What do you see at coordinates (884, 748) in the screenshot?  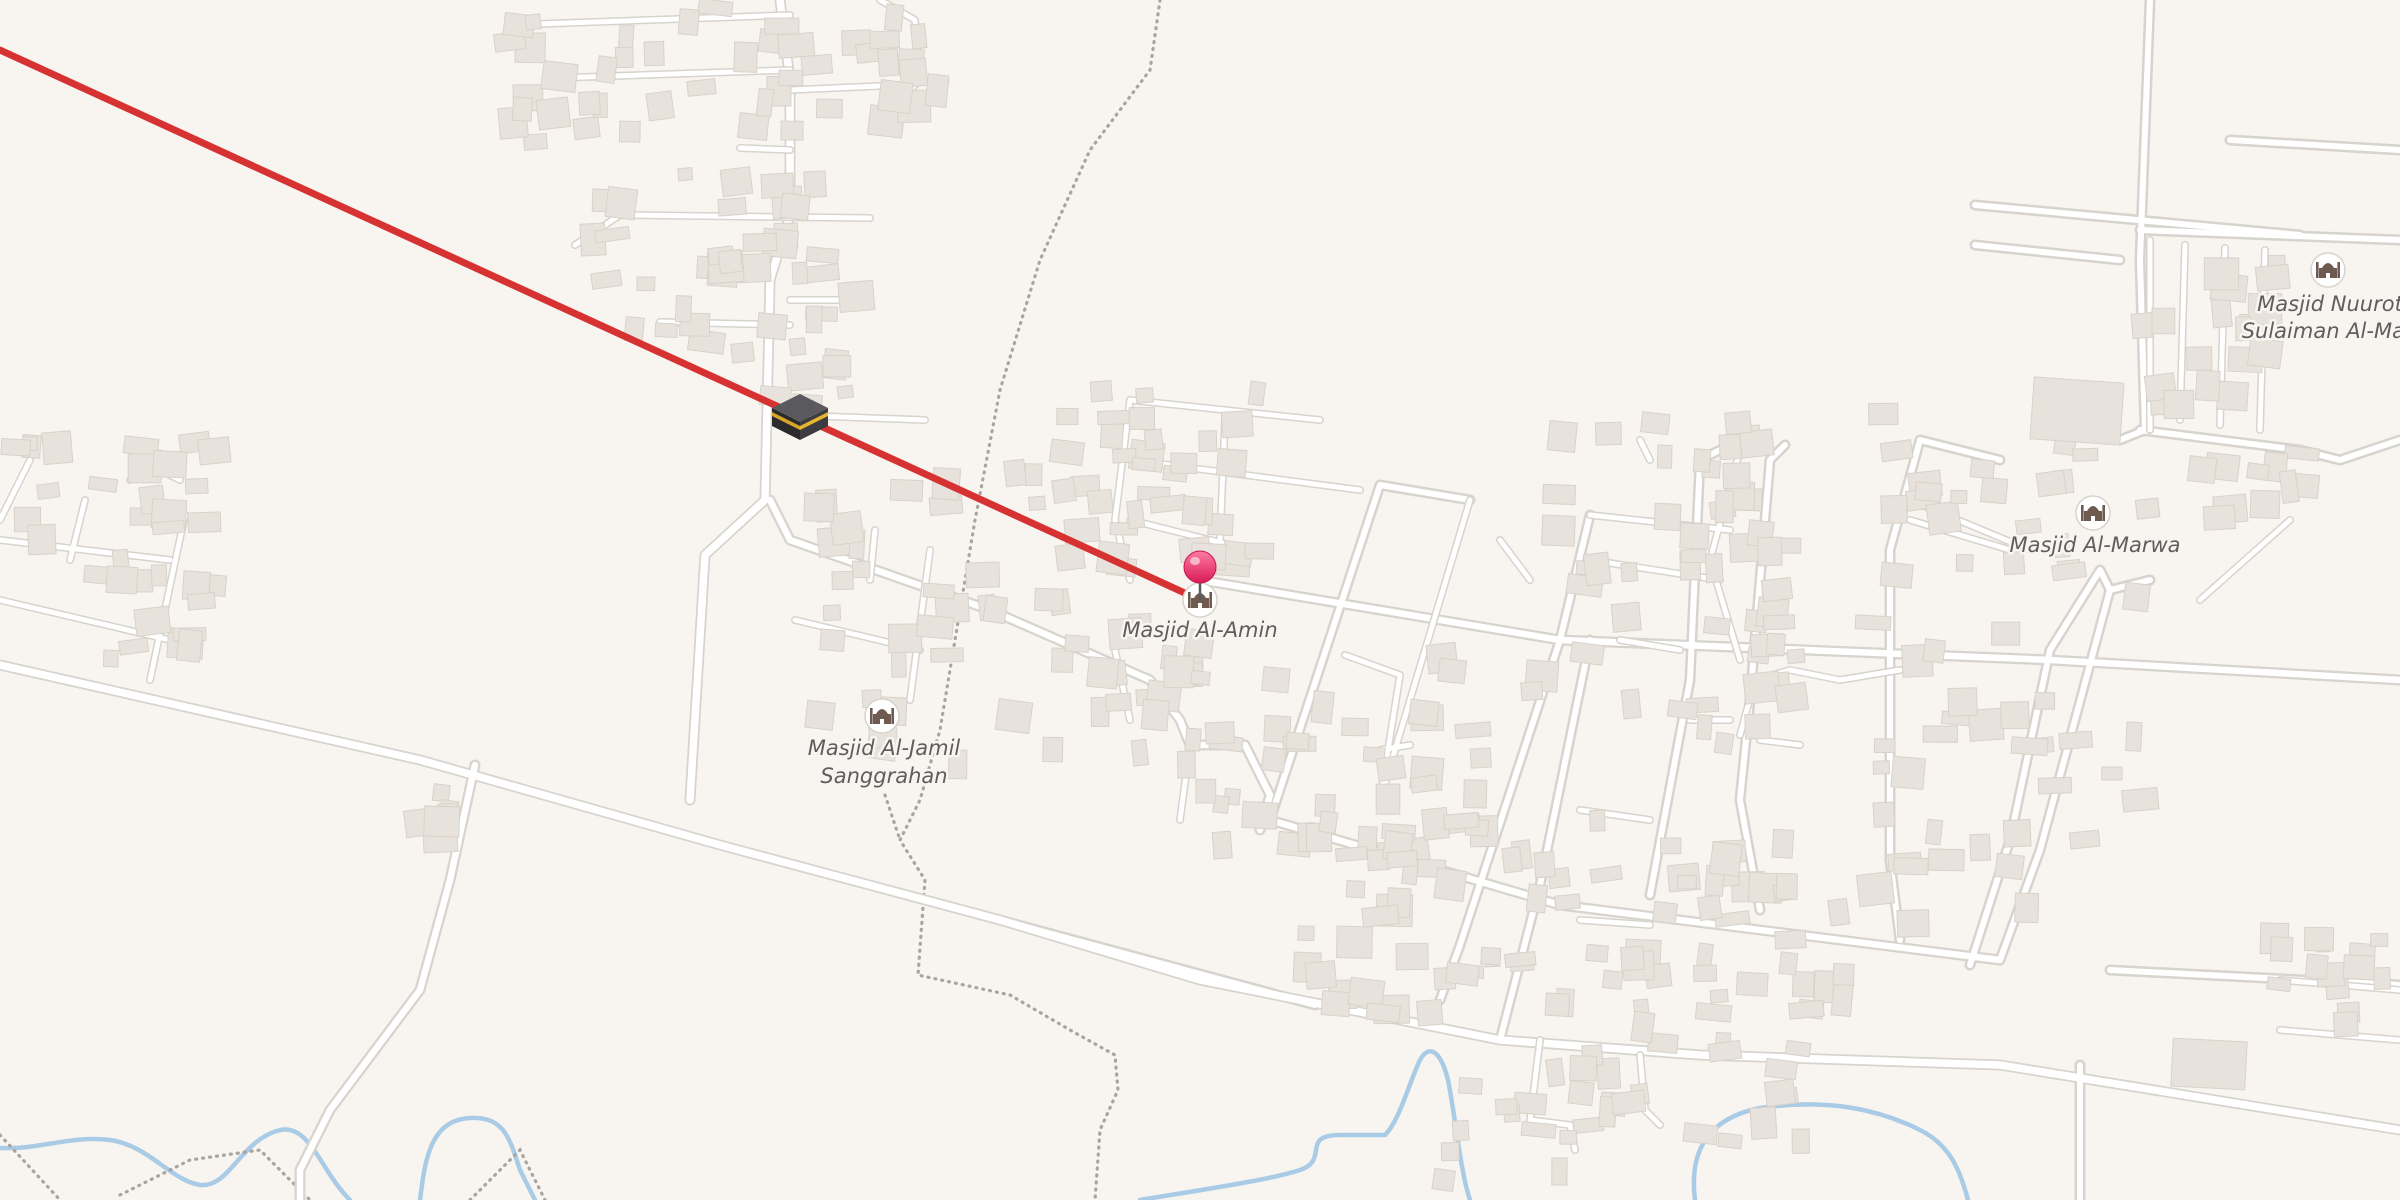 I see `poi-label-al-jamil-line1: Masjid Al-Jamil` at bounding box center [884, 748].